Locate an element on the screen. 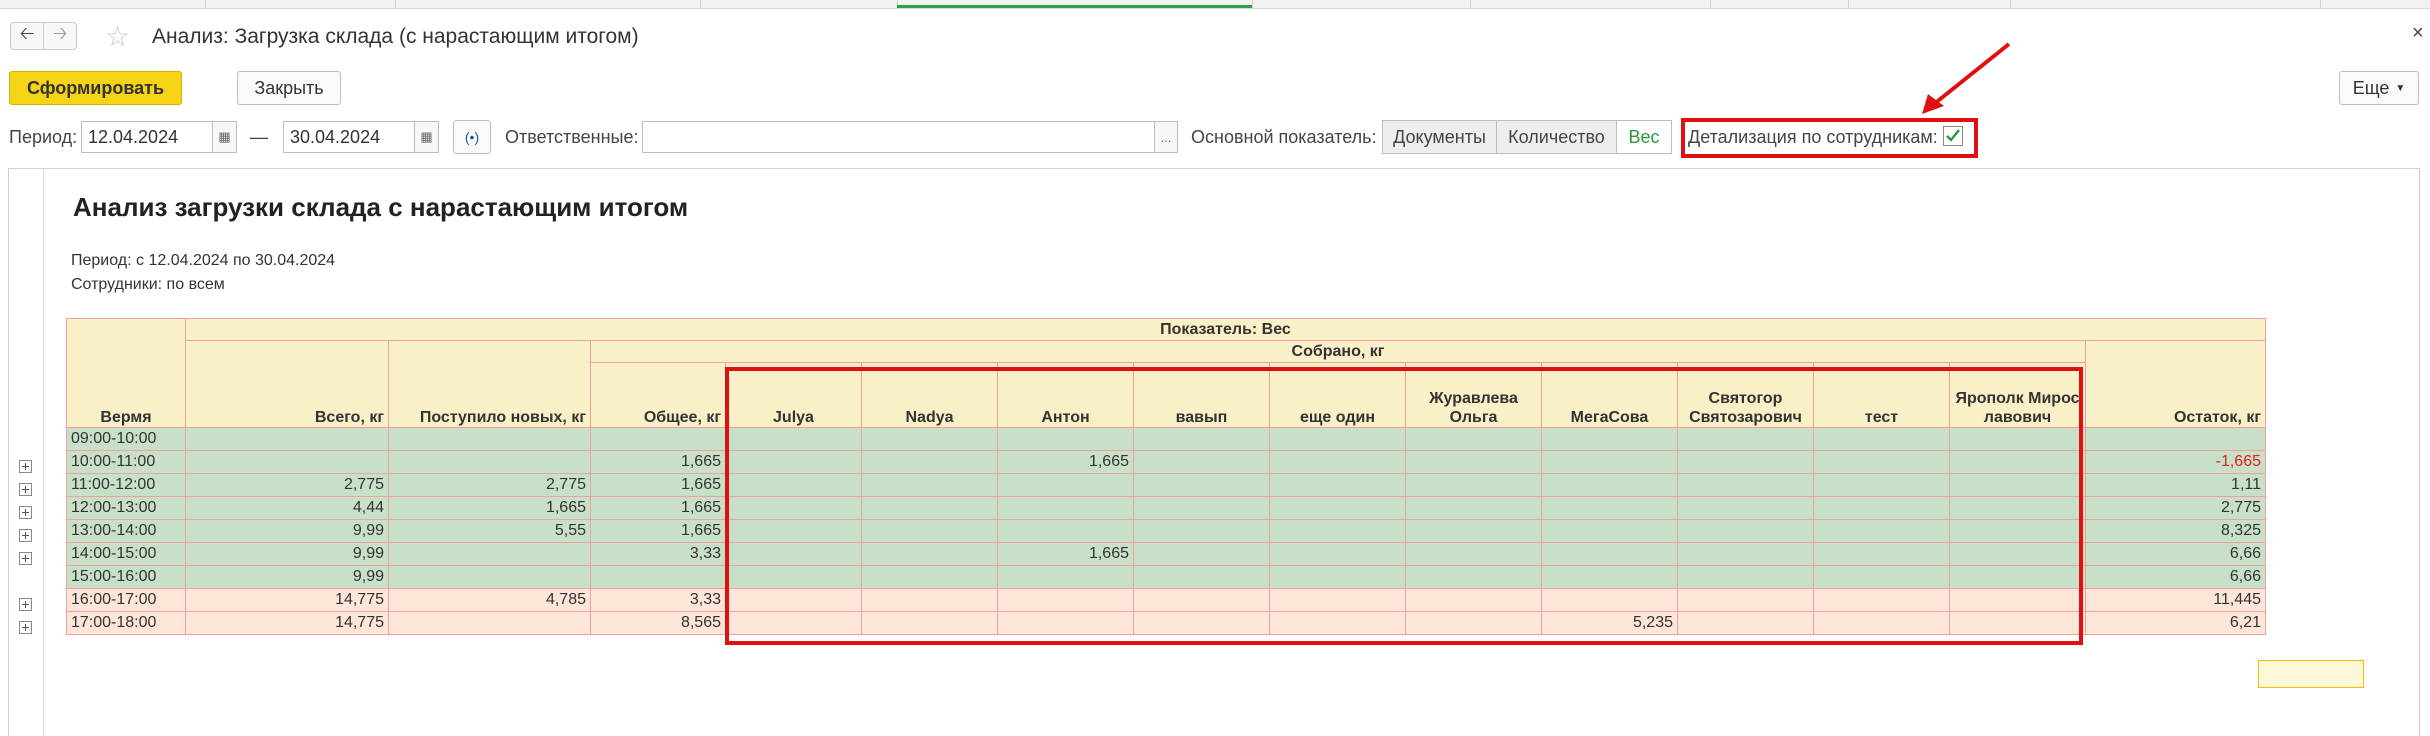  table-cell: 15:00-16:00 is located at coordinates (126, 577).